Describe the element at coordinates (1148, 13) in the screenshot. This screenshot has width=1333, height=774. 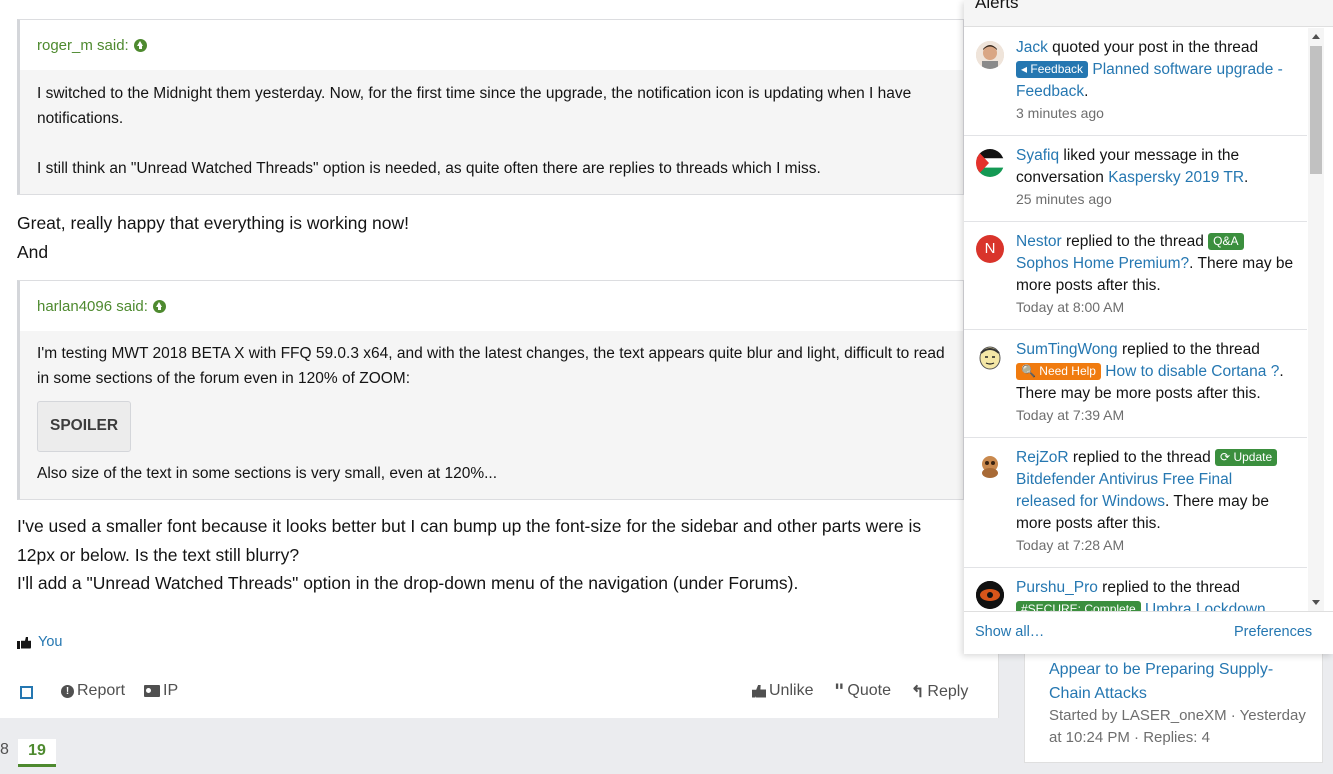
I see `alerts-header: Alerts` at that location.